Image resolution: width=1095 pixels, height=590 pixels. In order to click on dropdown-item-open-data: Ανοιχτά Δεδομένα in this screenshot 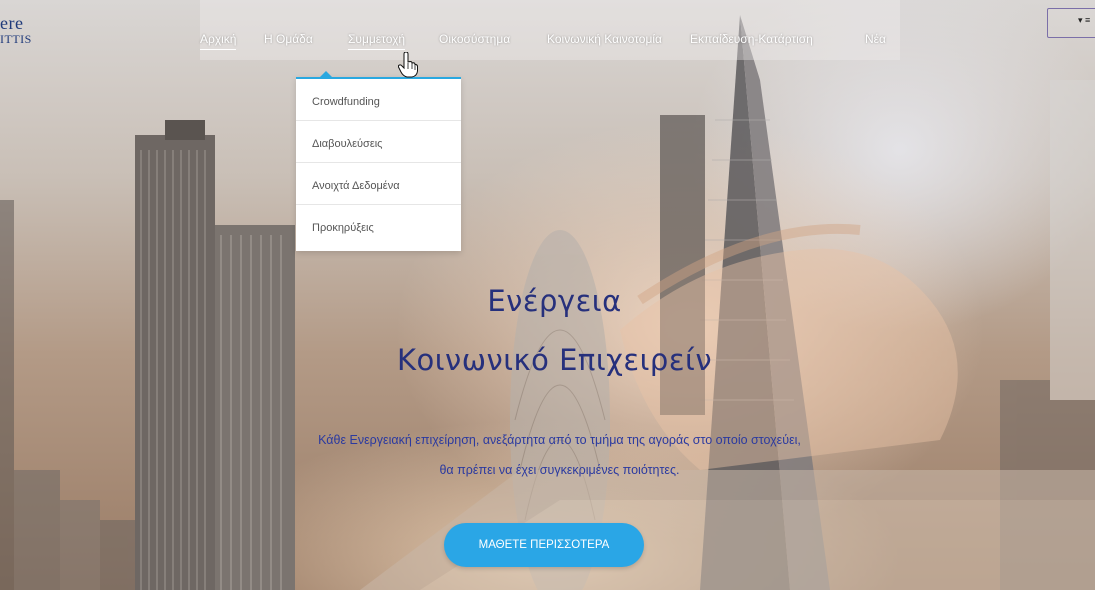, I will do `click(378, 184)`.